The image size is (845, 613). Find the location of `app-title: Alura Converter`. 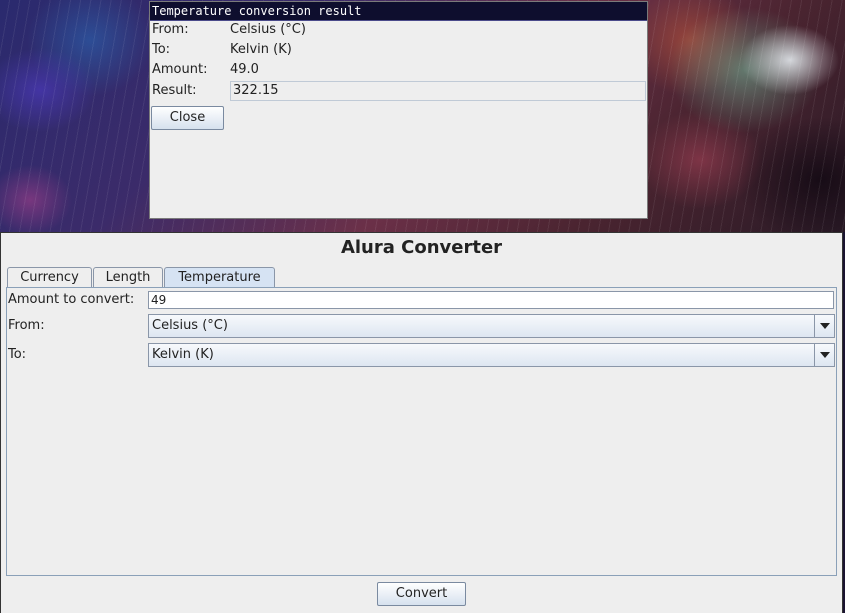

app-title: Alura Converter is located at coordinates (421, 247).